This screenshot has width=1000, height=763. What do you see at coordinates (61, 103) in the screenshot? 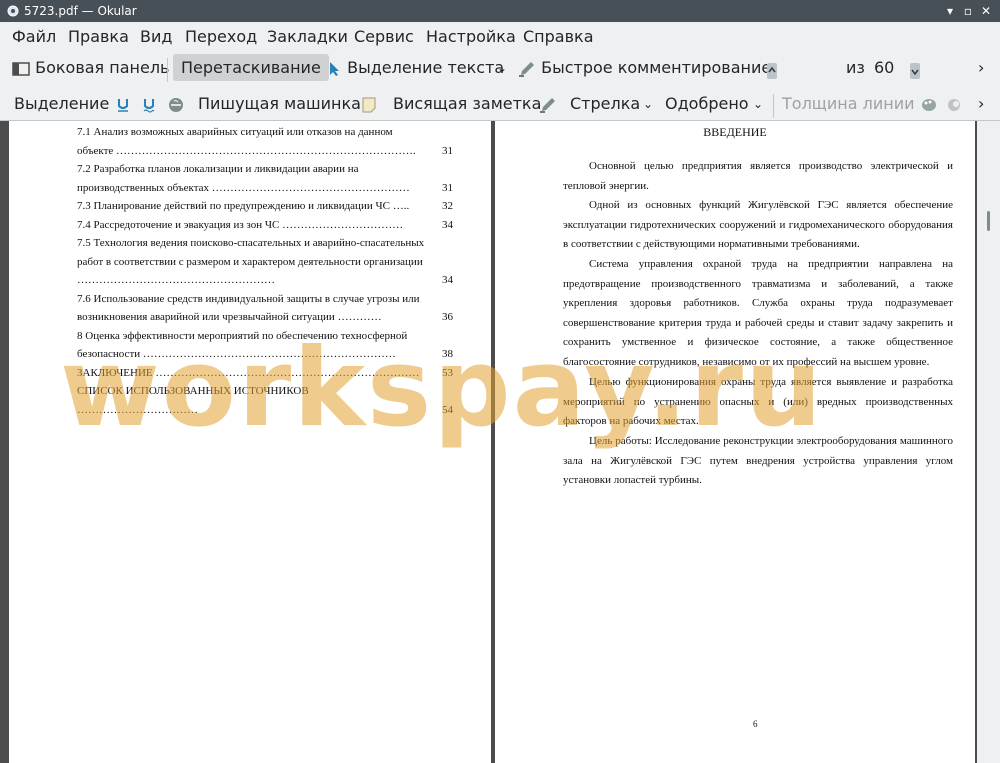
I see `highlight-tool: Выделение` at bounding box center [61, 103].